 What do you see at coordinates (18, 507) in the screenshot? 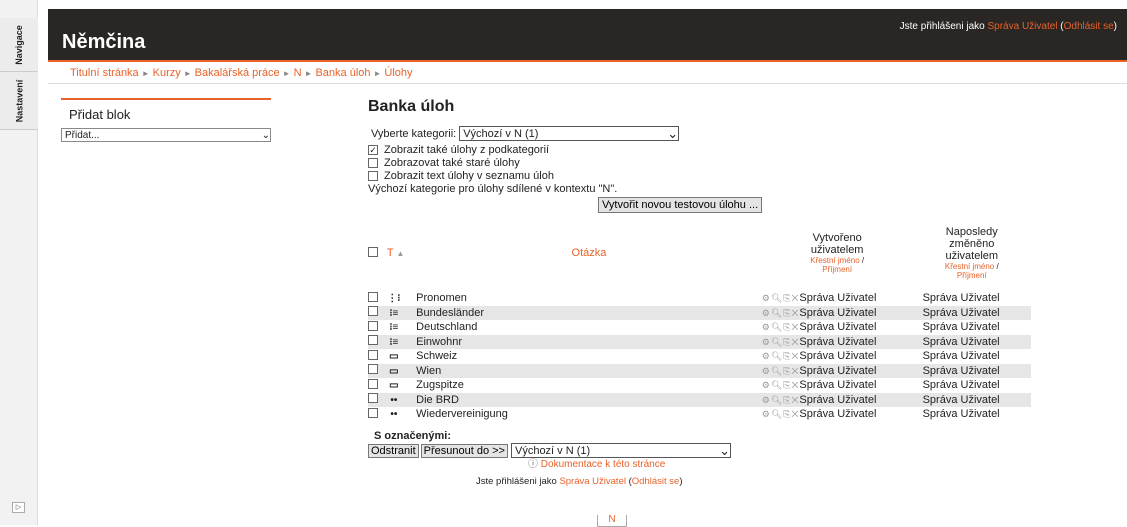
I see `expand-icon: ▷` at bounding box center [18, 507].